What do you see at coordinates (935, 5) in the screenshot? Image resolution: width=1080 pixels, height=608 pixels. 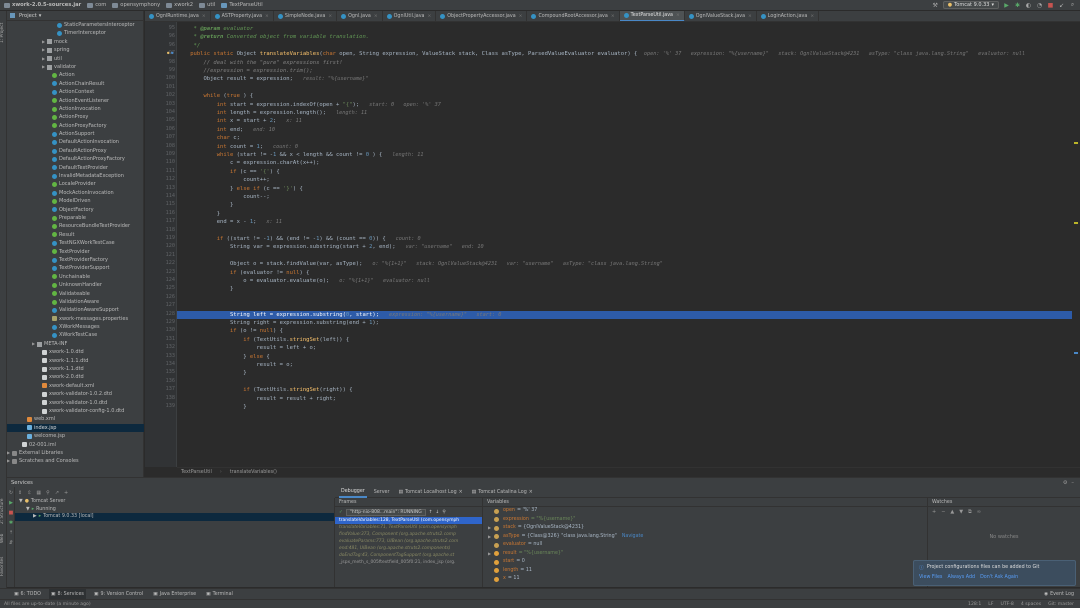 I see `hammer-icon: ⚒` at bounding box center [935, 5].